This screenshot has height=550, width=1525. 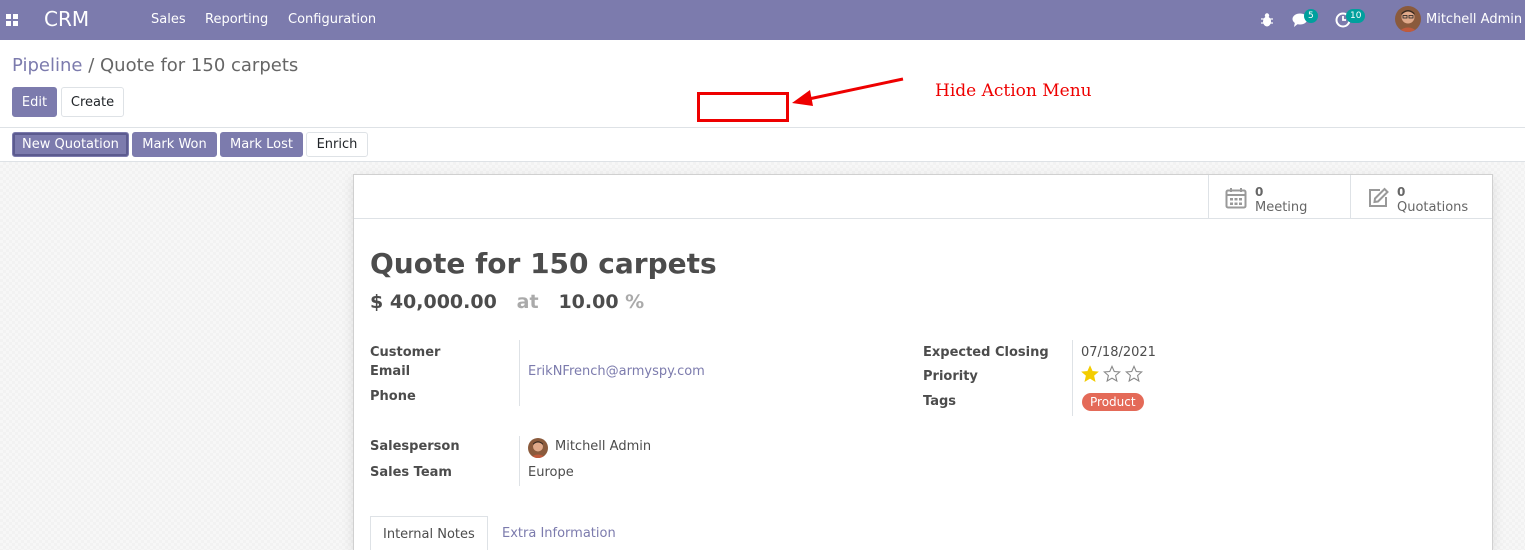 I want to click on activities-count-badge: 10, so click(x=1356, y=16).